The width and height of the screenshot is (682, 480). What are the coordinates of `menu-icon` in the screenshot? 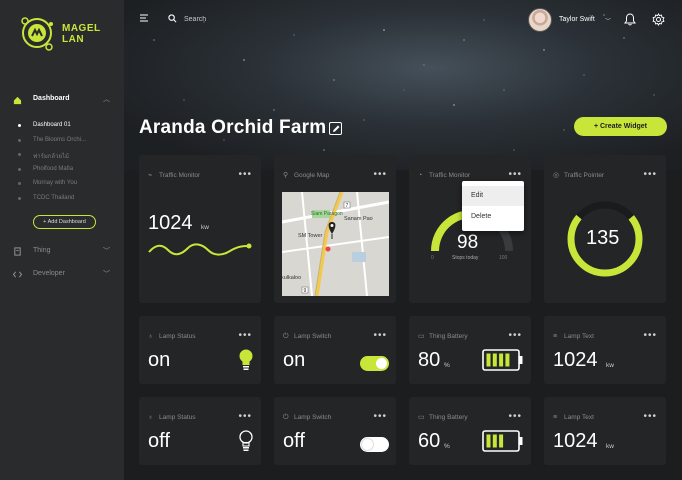 It's located at (144, 18).